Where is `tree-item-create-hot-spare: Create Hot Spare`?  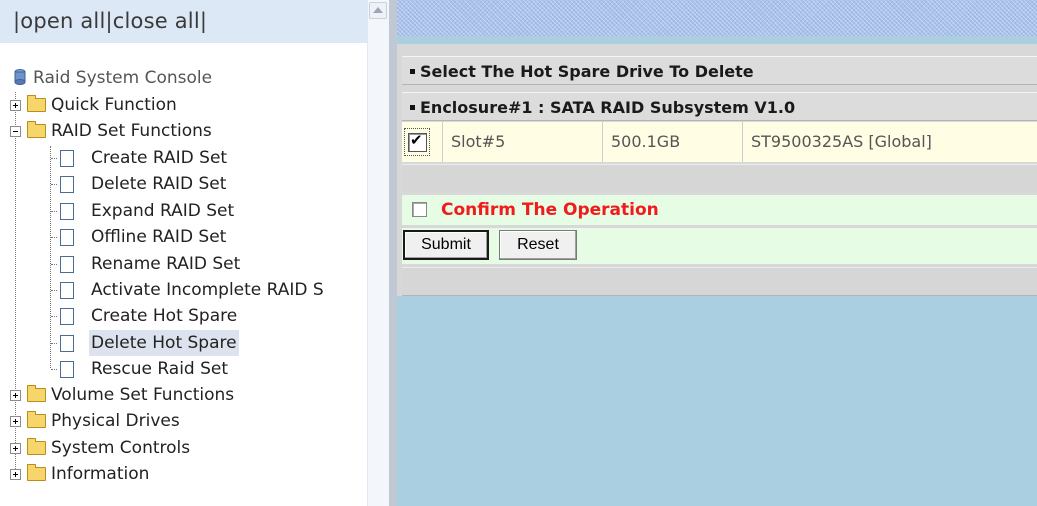
tree-item-create-hot-spare: Create Hot Spare is located at coordinates (182, 316).